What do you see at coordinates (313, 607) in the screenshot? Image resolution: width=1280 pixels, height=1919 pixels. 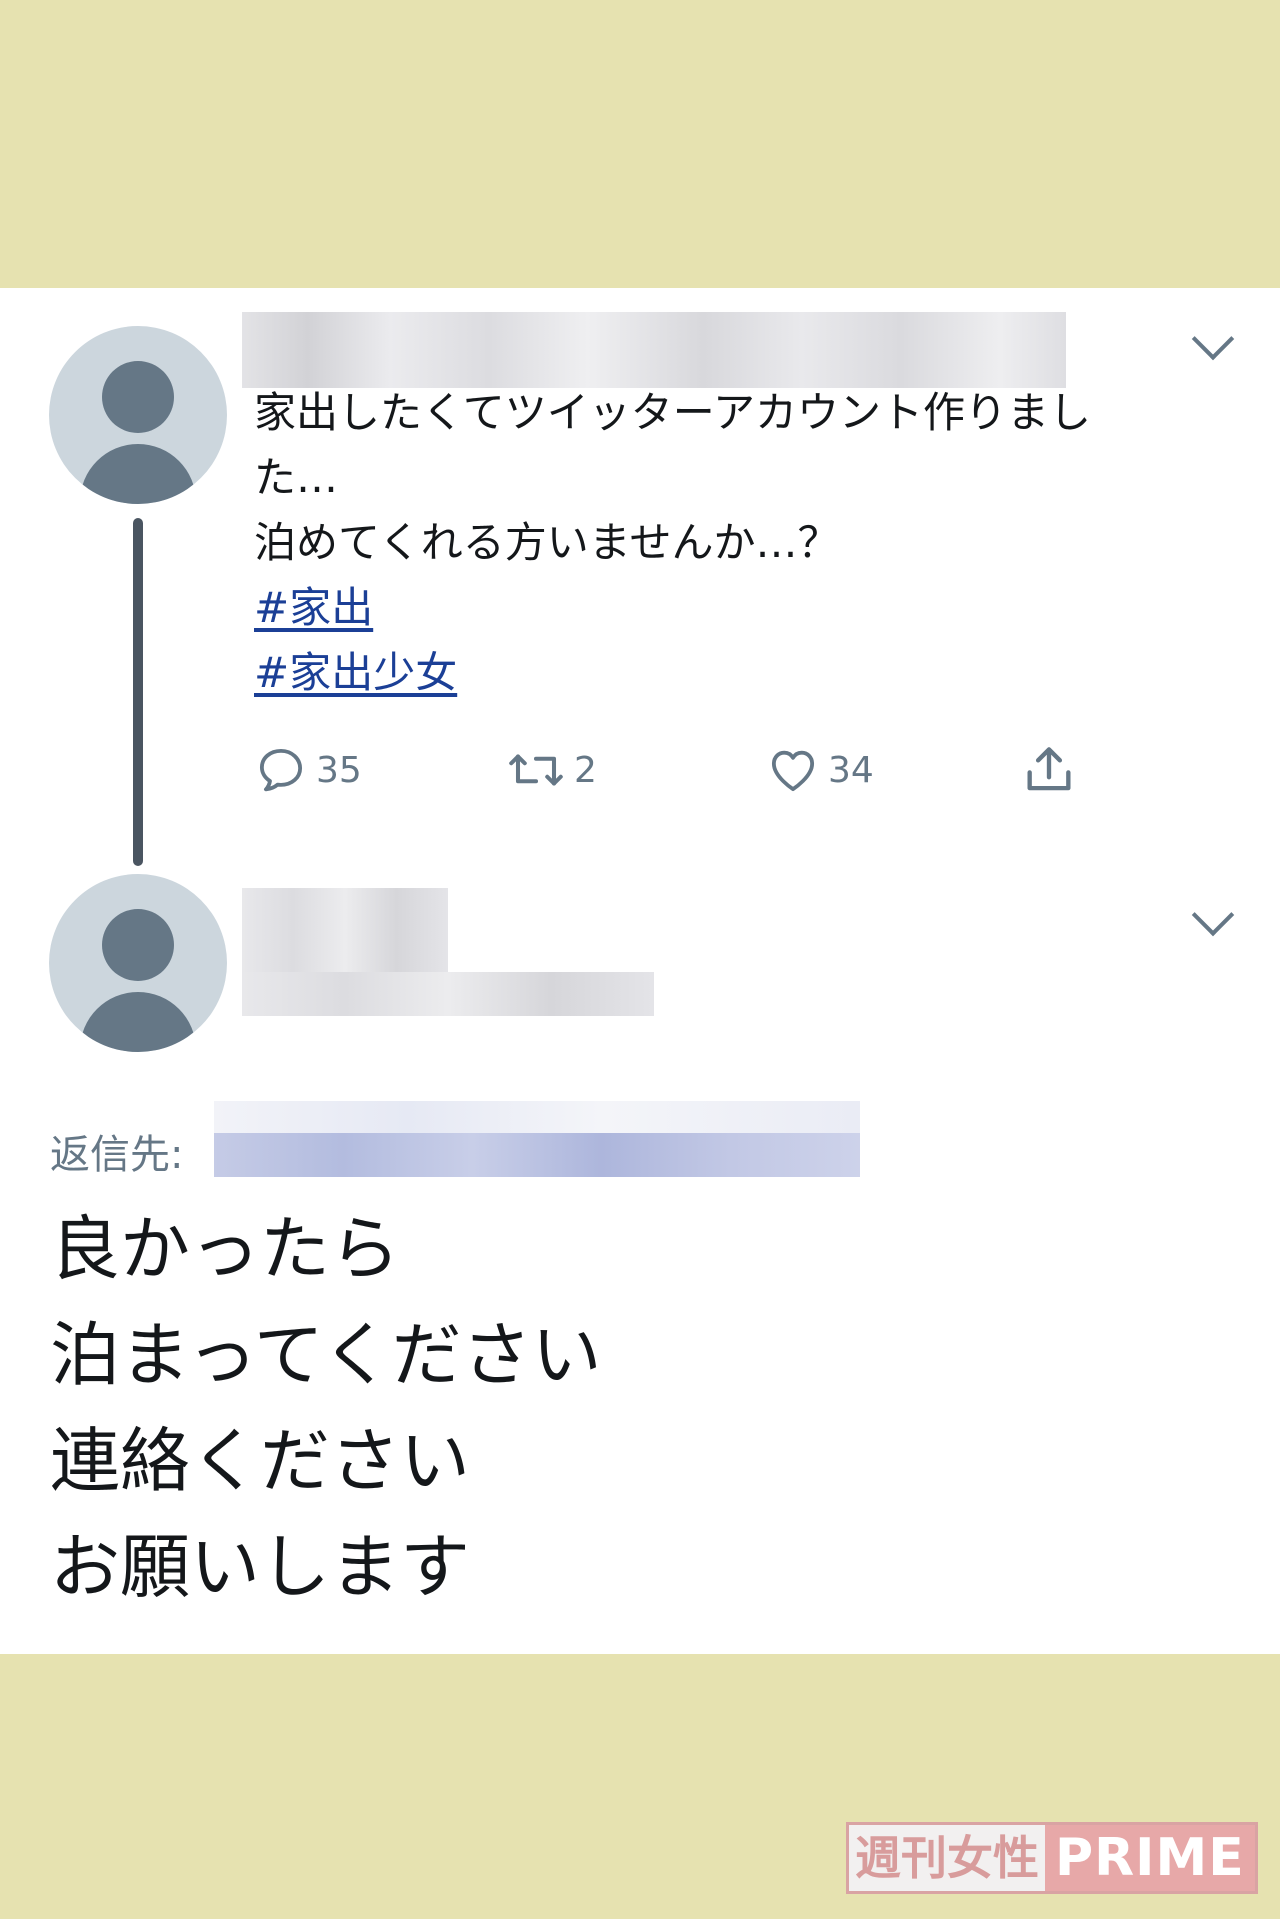 I see `hashtag-link: #家出` at bounding box center [313, 607].